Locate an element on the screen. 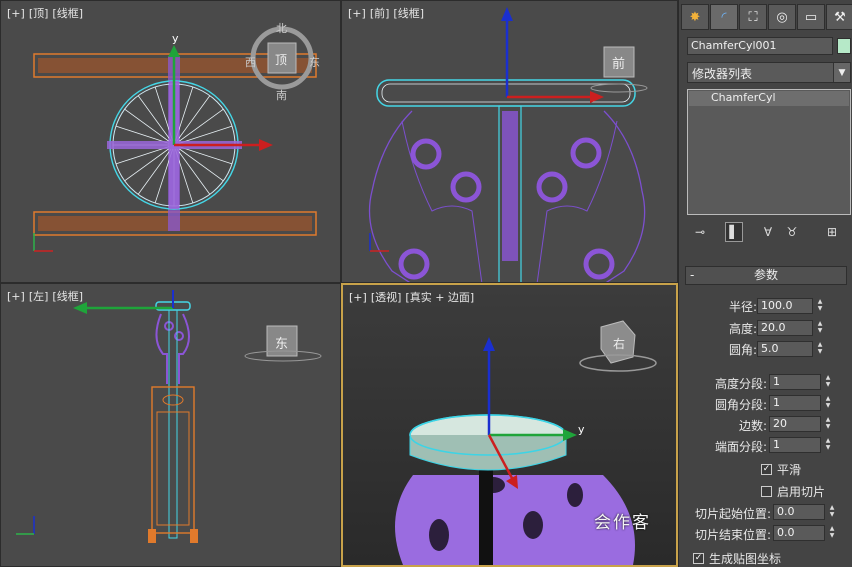  object-color-swatch is located at coordinates (844, 46).